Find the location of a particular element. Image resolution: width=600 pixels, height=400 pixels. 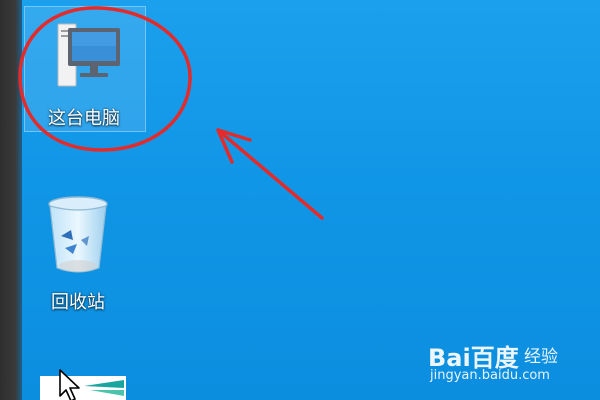

computer-icon is located at coordinates (88, 55).